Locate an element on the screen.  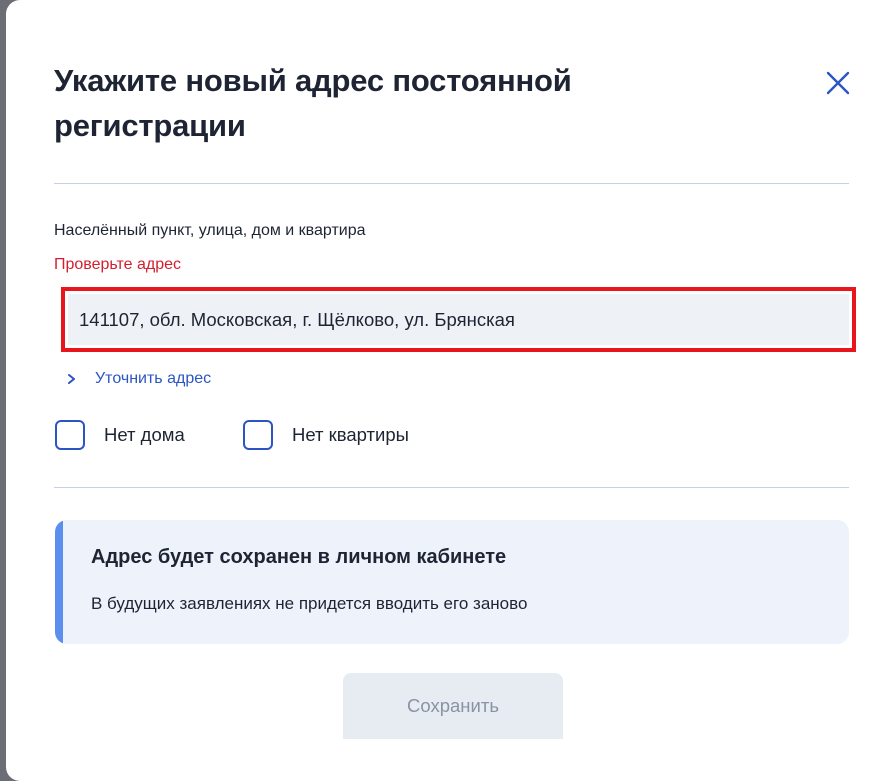
address-error-message: Проверьте адрес is located at coordinates (118, 264).